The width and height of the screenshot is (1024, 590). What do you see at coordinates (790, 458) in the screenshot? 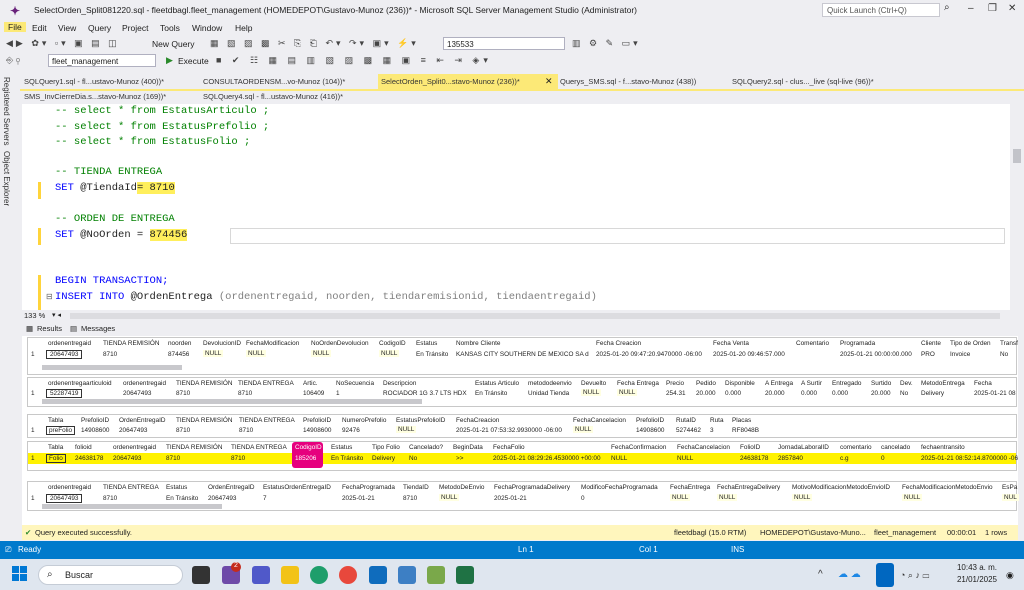
I see `grid-cell: 2857840` at bounding box center [790, 458].